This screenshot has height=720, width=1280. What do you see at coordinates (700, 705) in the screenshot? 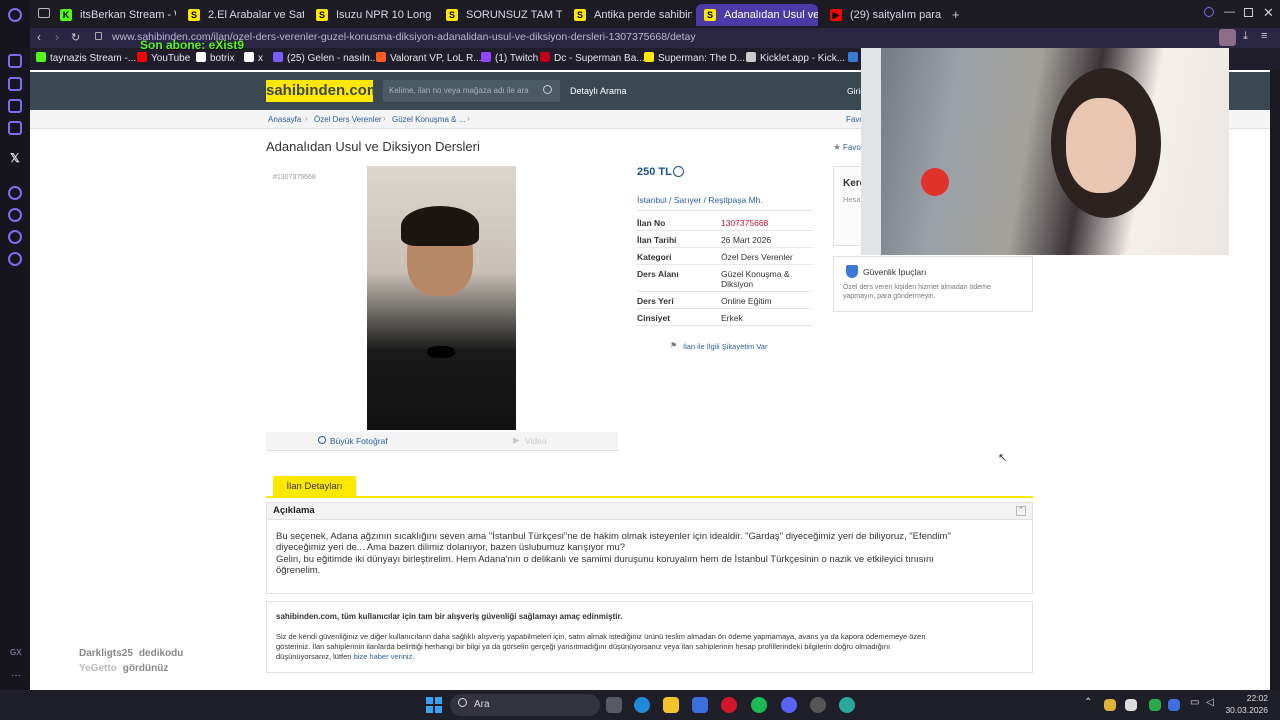
I see `store-icon` at bounding box center [700, 705].